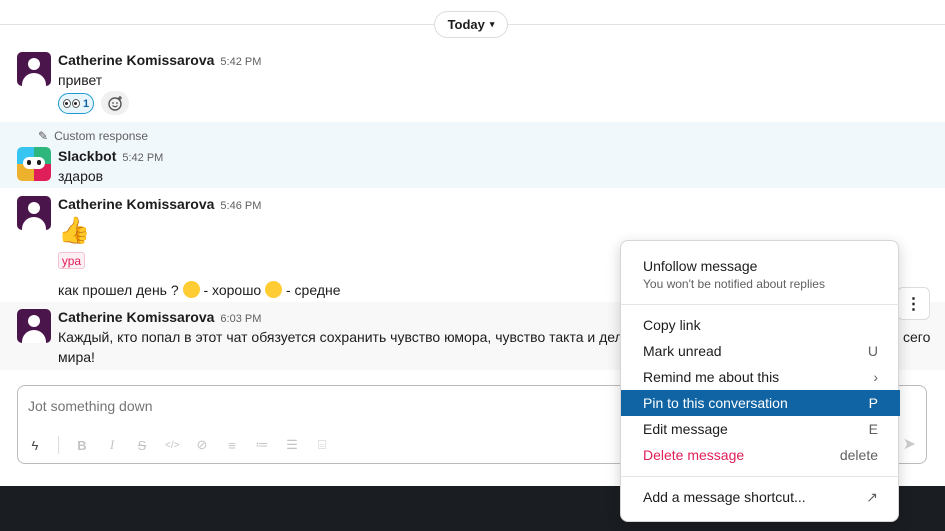  What do you see at coordinates (82, 445) in the screenshot?
I see `bold-icon: B` at bounding box center [82, 445].